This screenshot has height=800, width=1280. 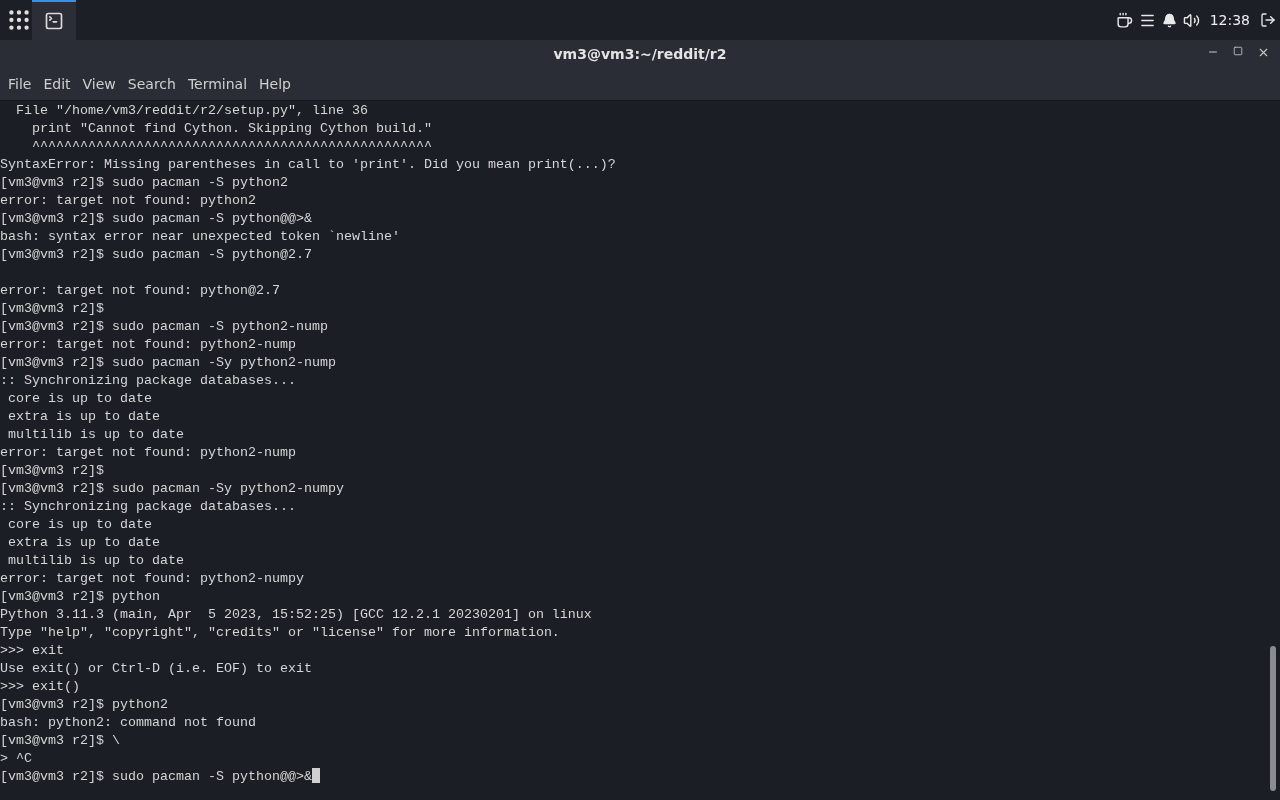 What do you see at coordinates (128, 201) in the screenshot?
I see `terminal-line: error: target not found: python2` at bounding box center [128, 201].